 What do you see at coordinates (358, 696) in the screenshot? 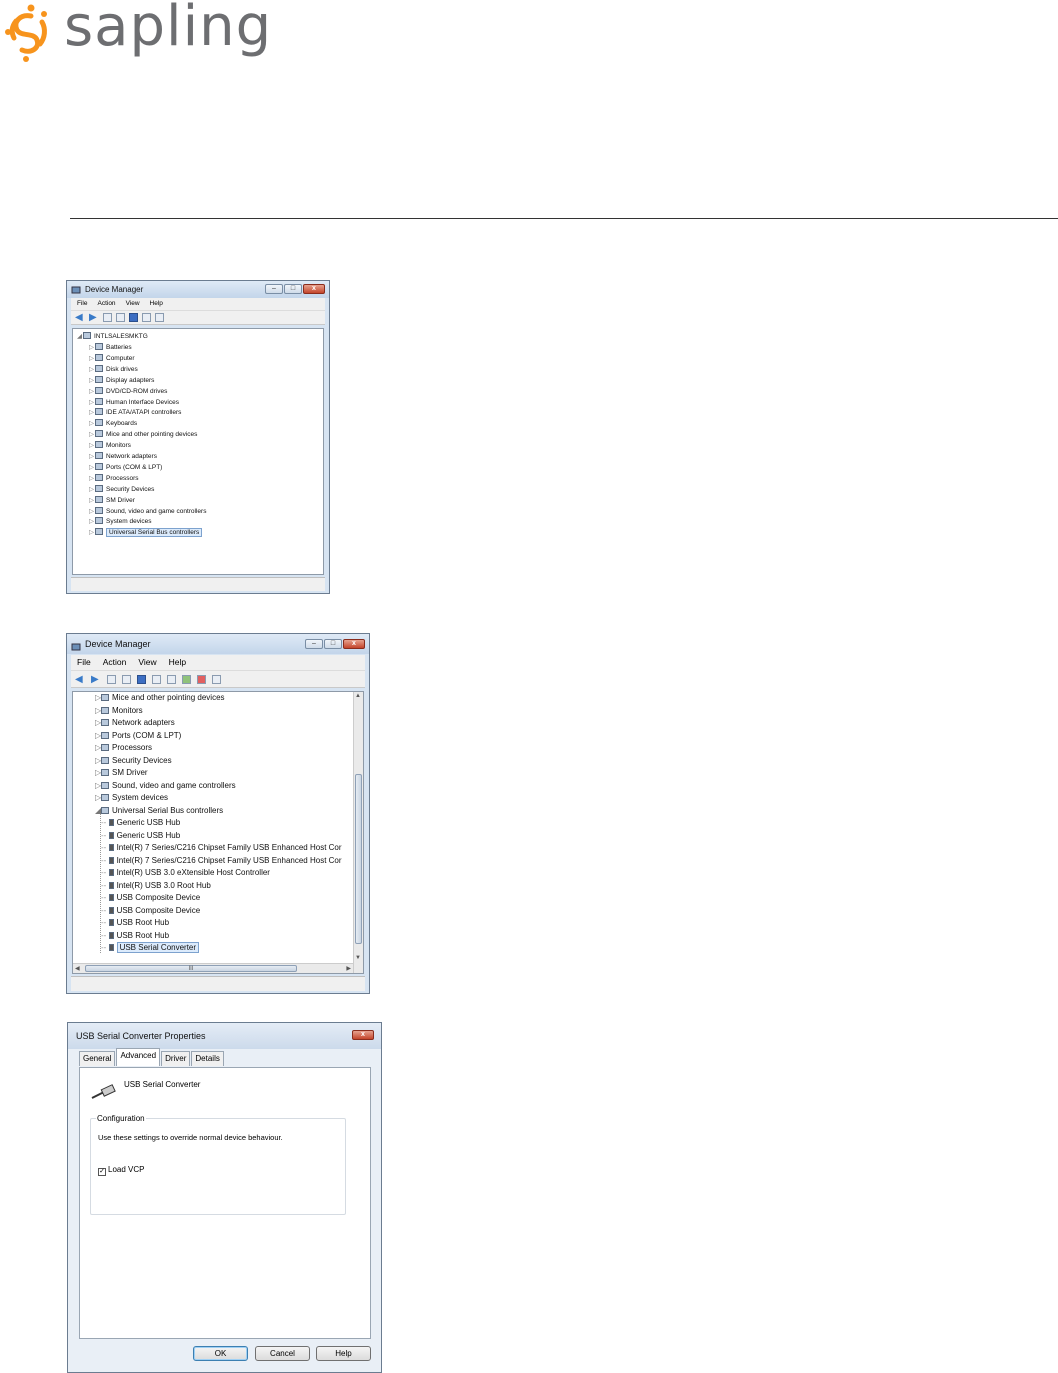
I see `scroll-up-icon: ▲` at bounding box center [358, 696].